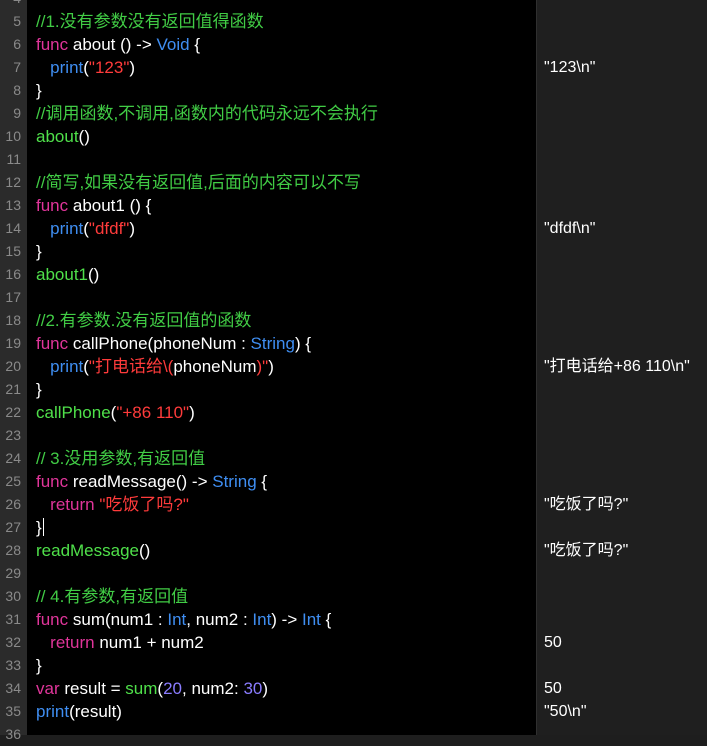 The height and width of the screenshot is (746, 707). What do you see at coordinates (93, 550) in the screenshot?
I see `code-text: readMessage()` at bounding box center [93, 550].